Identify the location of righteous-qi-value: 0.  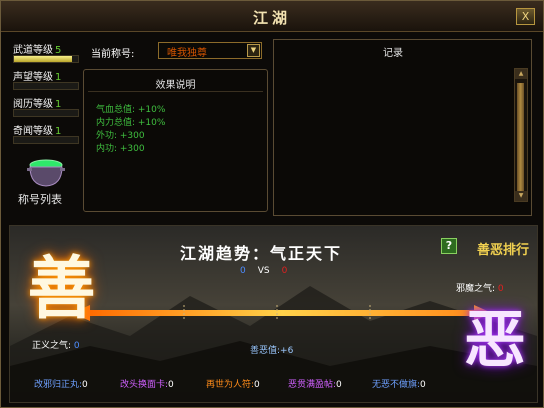
(76, 346).